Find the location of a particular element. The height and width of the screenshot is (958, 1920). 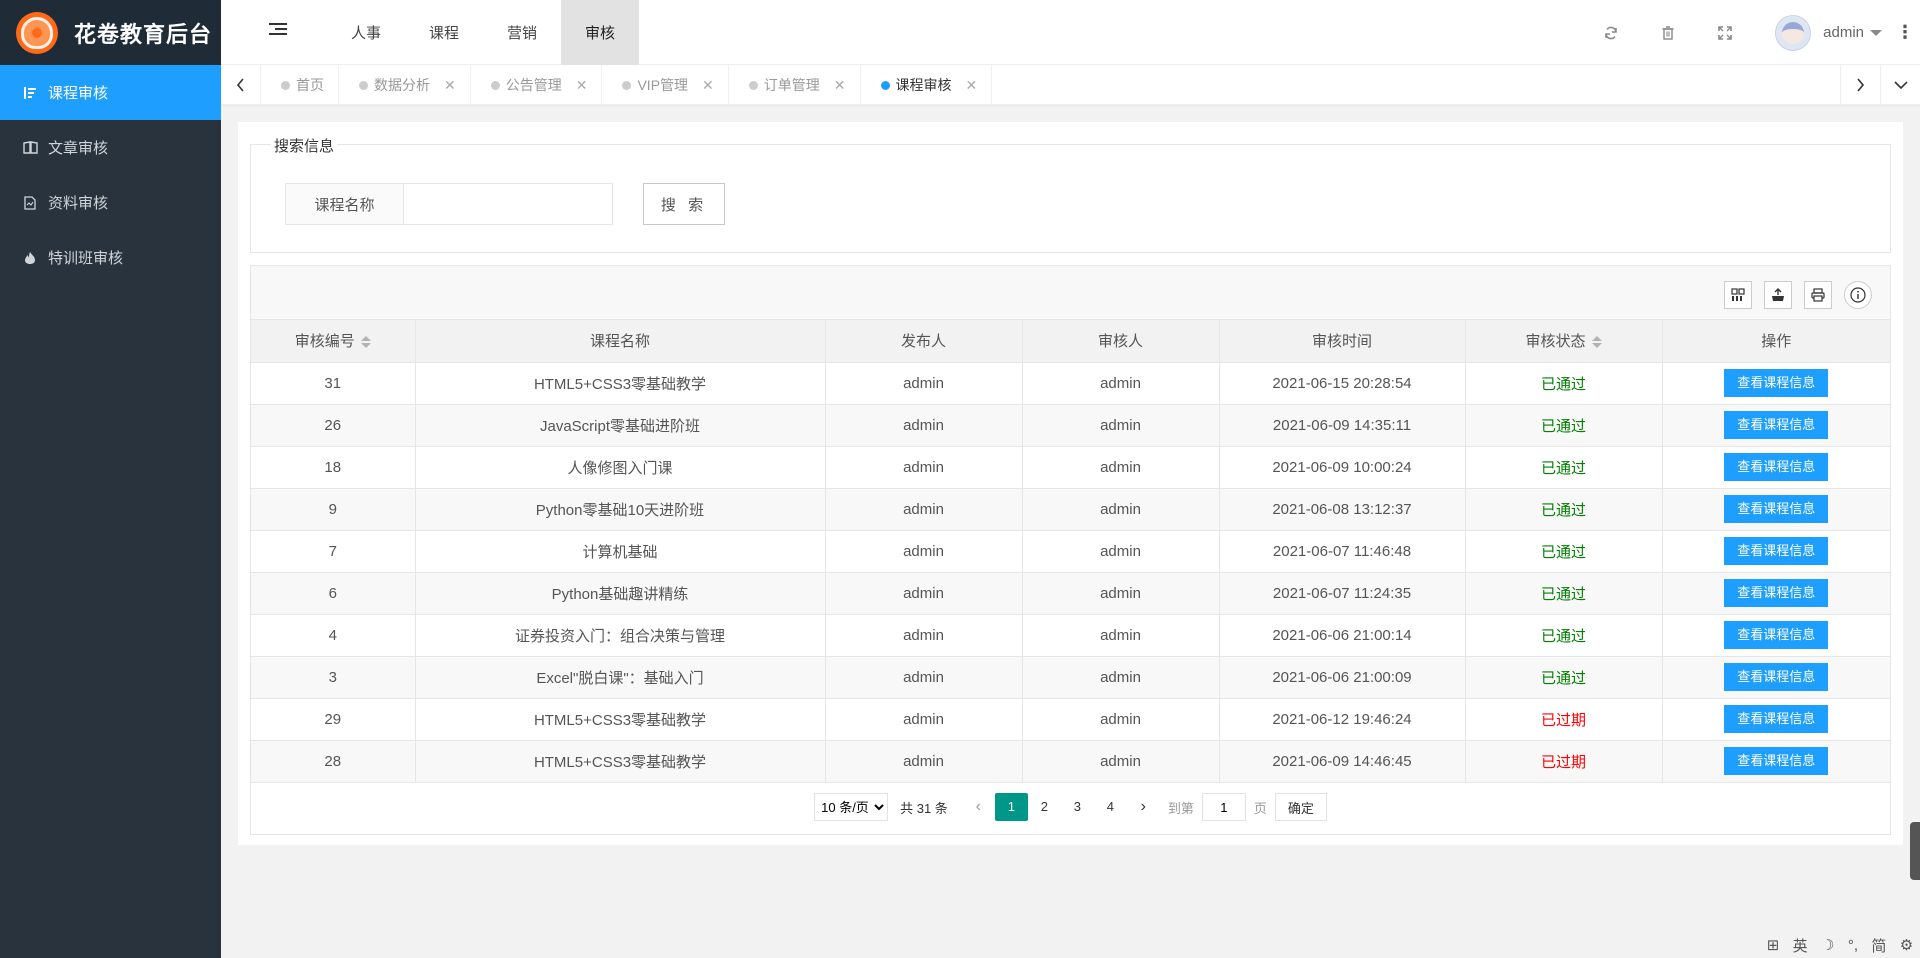

cell-review-time: 2021-06-06 21:00:09 is located at coordinates (1342, 677).